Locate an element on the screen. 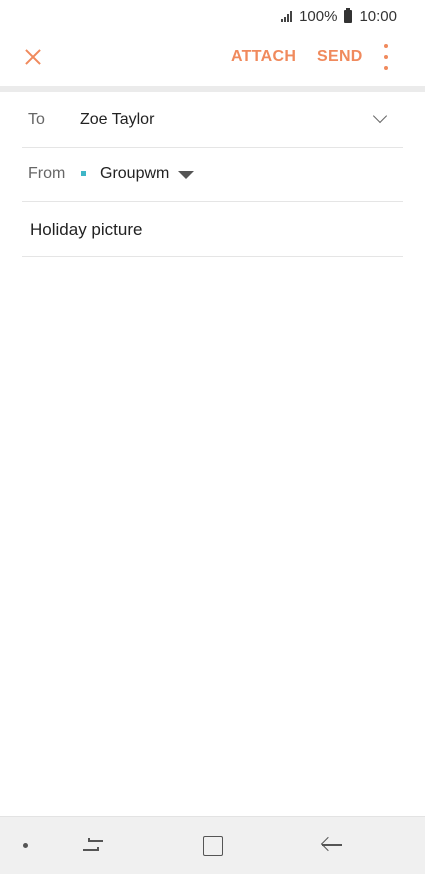  sender-account-value: Groupwm is located at coordinates (134, 174).